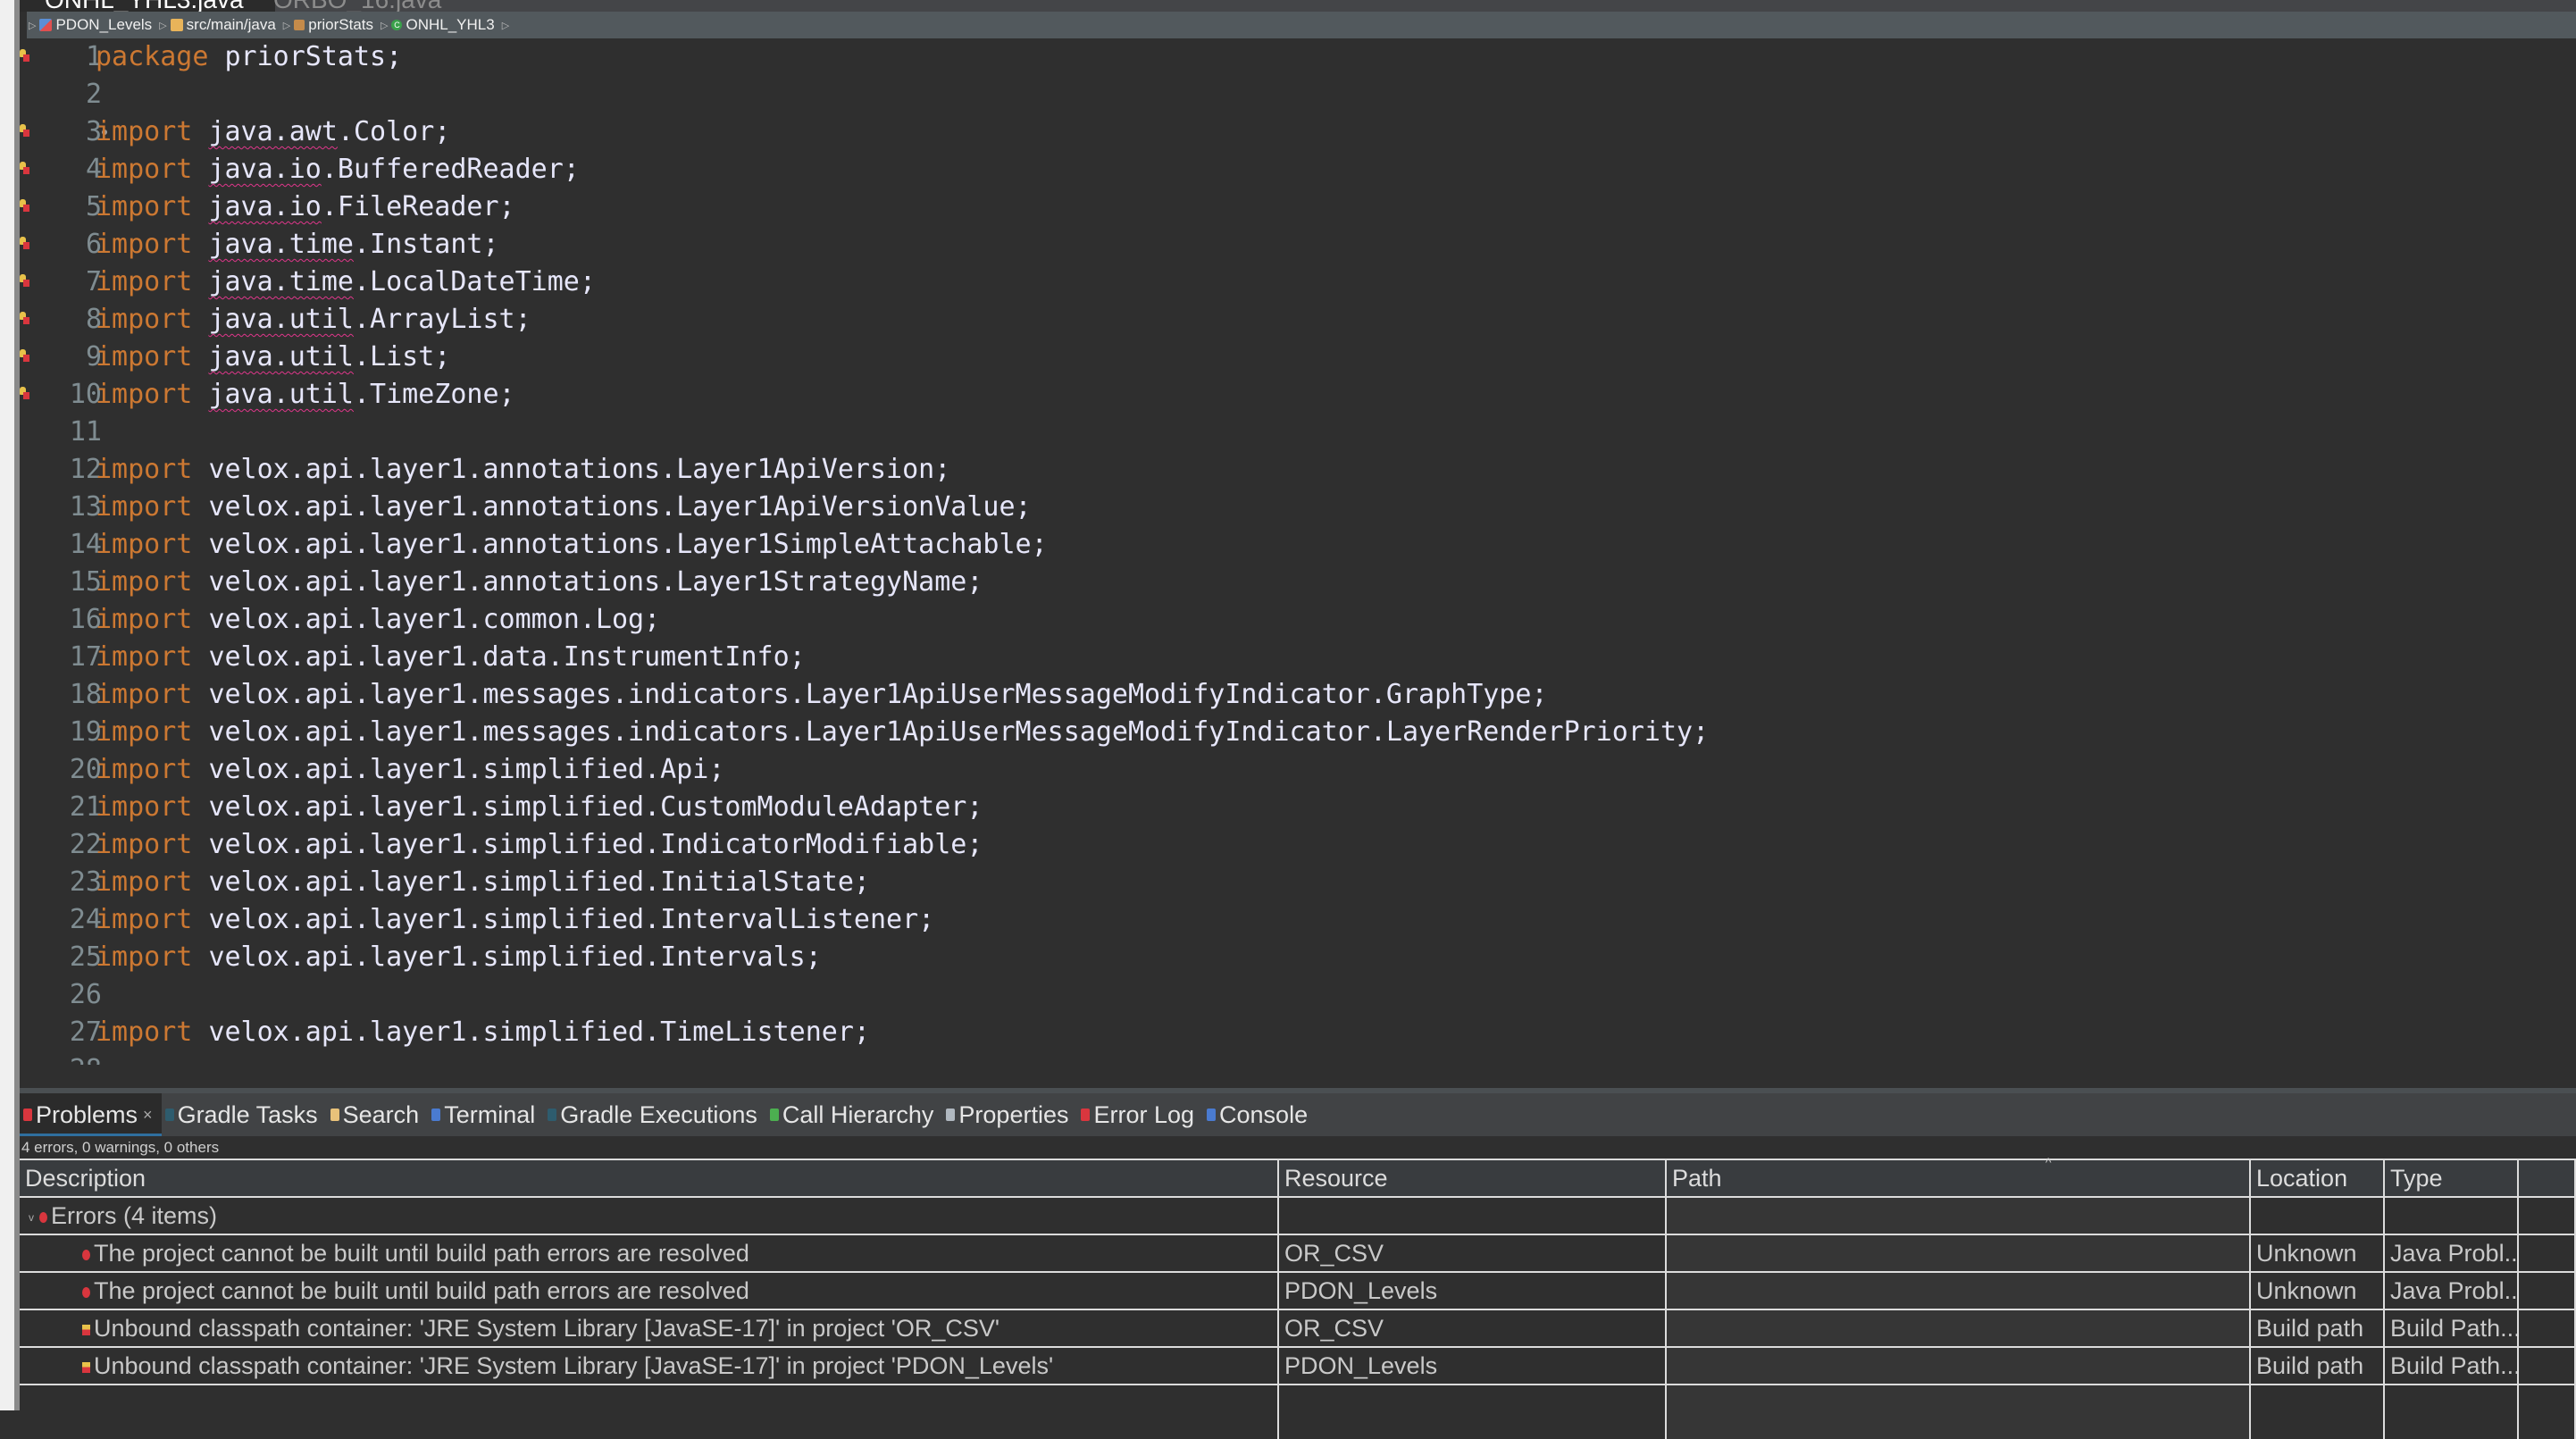 This screenshot has height=1439, width=2576. Describe the element at coordinates (2548, 1328) in the screenshot. I see `spacer-cell` at that location.